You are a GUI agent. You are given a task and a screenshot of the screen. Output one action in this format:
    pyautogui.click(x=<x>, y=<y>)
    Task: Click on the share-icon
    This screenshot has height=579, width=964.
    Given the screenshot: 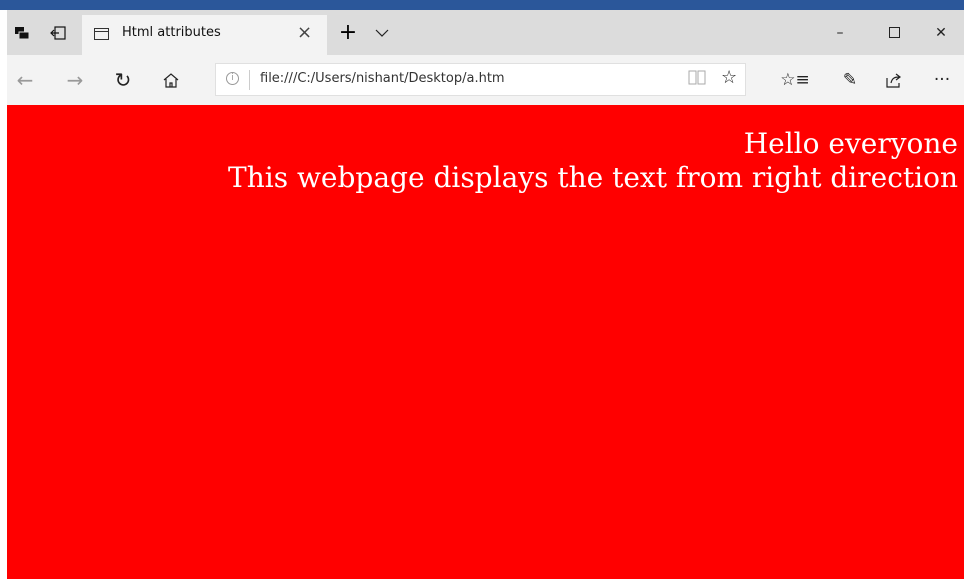 What is the action you would take?
    pyautogui.click(x=894, y=80)
    